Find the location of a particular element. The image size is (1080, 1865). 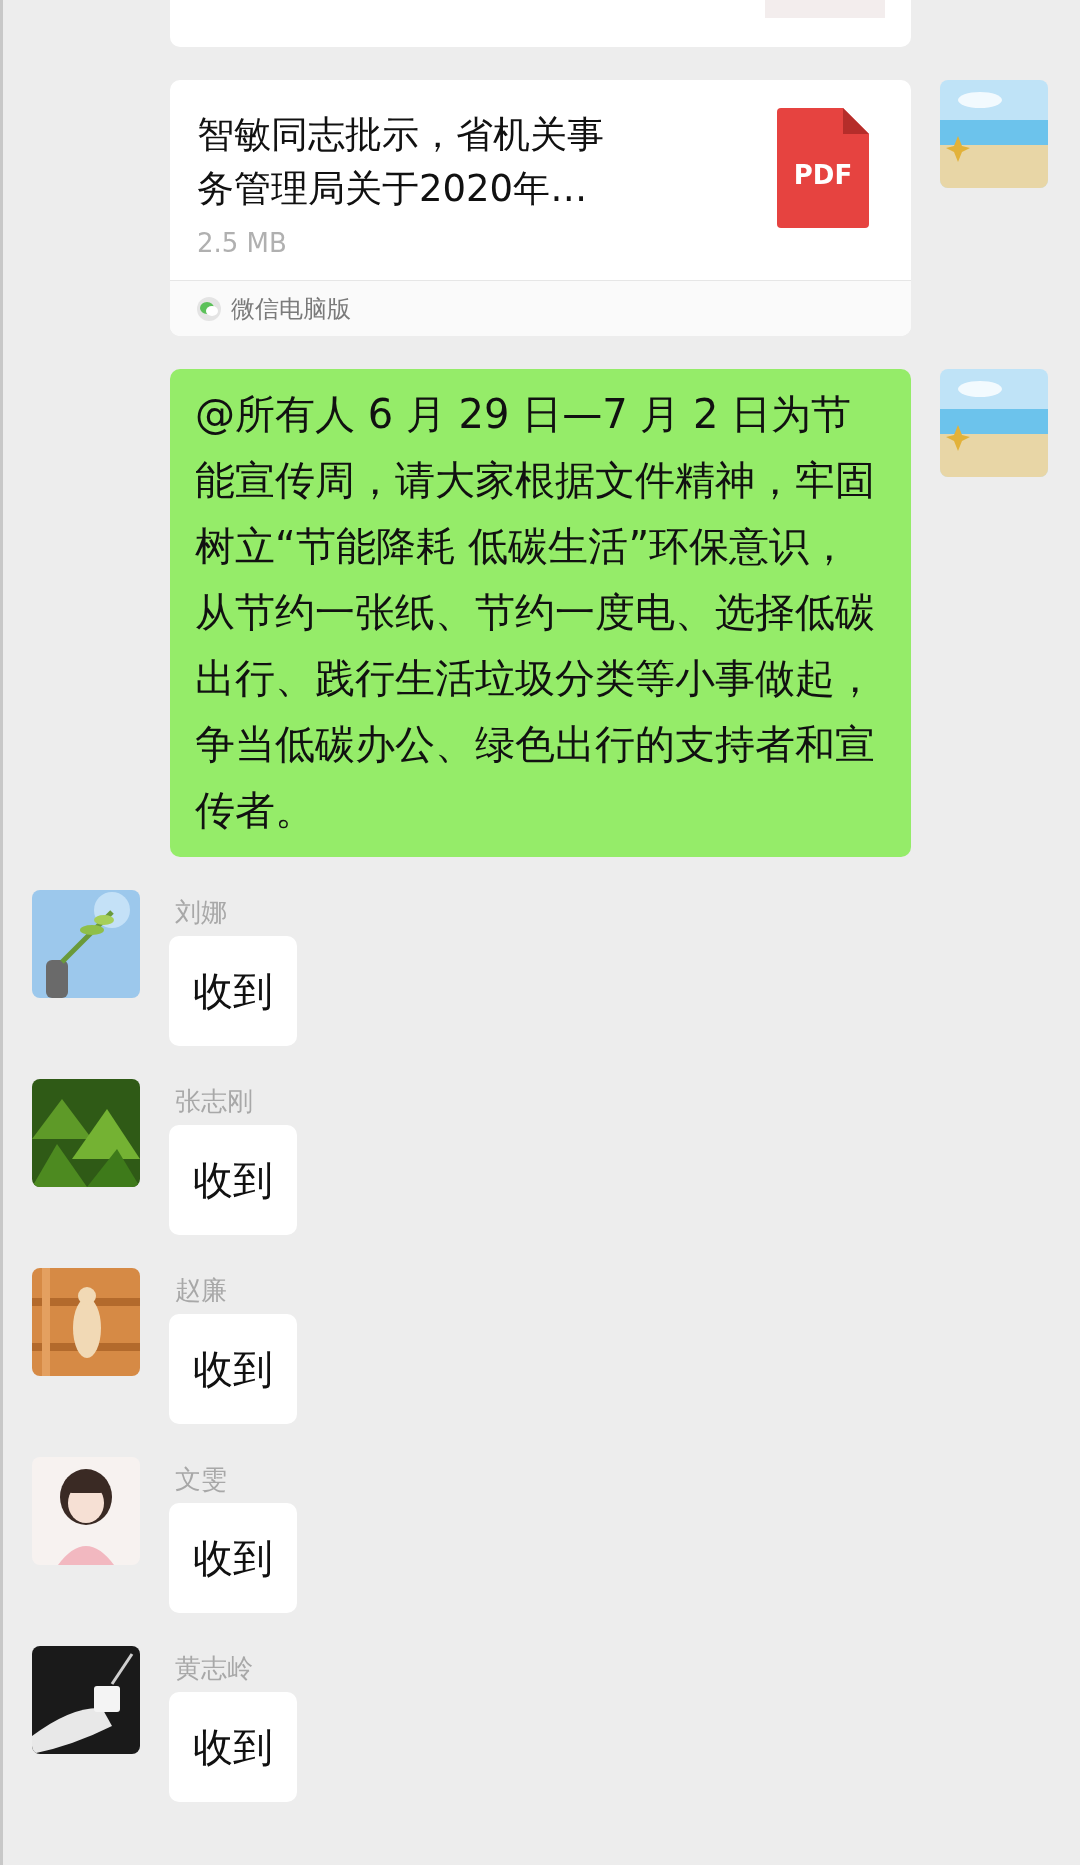

sender-name: 黄志岭 is located at coordinates (214, 1668).